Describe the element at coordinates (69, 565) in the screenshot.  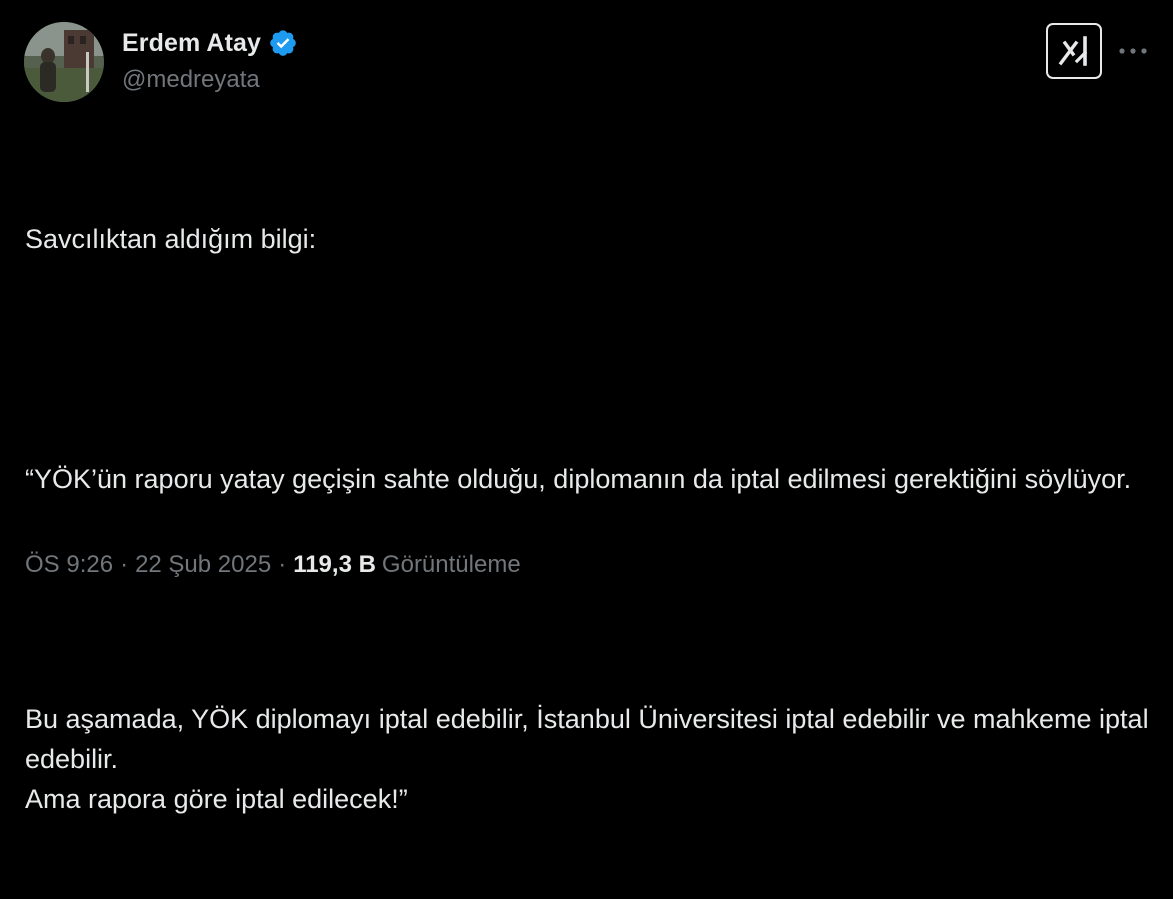
I see `tweet-time: ÖS 9:26` at that location.